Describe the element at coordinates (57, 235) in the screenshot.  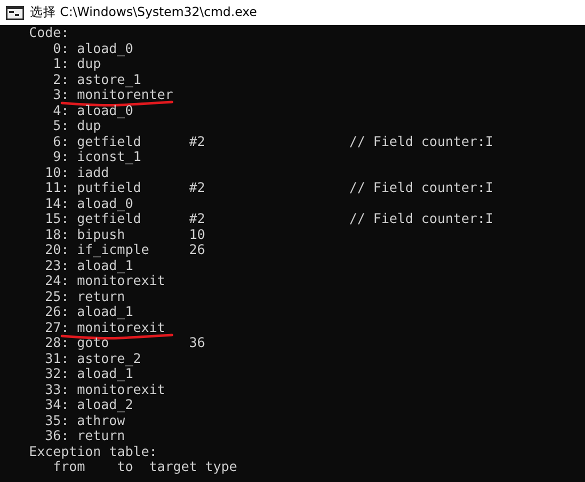
I see `line-number: 18:` at that location.